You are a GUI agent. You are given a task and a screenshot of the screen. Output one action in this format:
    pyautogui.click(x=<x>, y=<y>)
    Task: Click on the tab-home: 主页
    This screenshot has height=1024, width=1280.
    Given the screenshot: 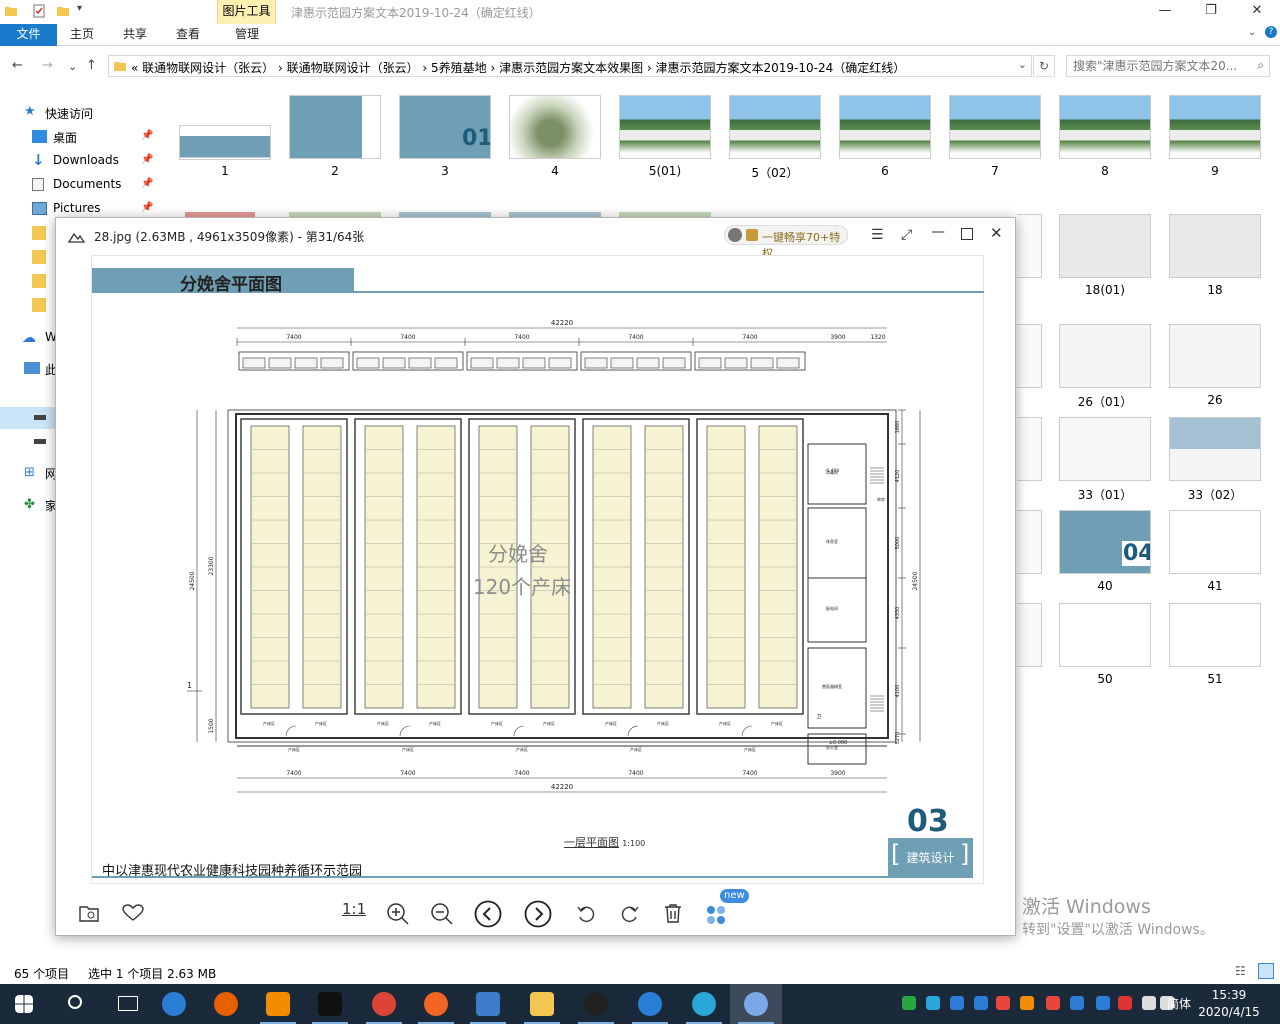 What is the action you would take?
    pyautogui.click(x=82, y=35)
    